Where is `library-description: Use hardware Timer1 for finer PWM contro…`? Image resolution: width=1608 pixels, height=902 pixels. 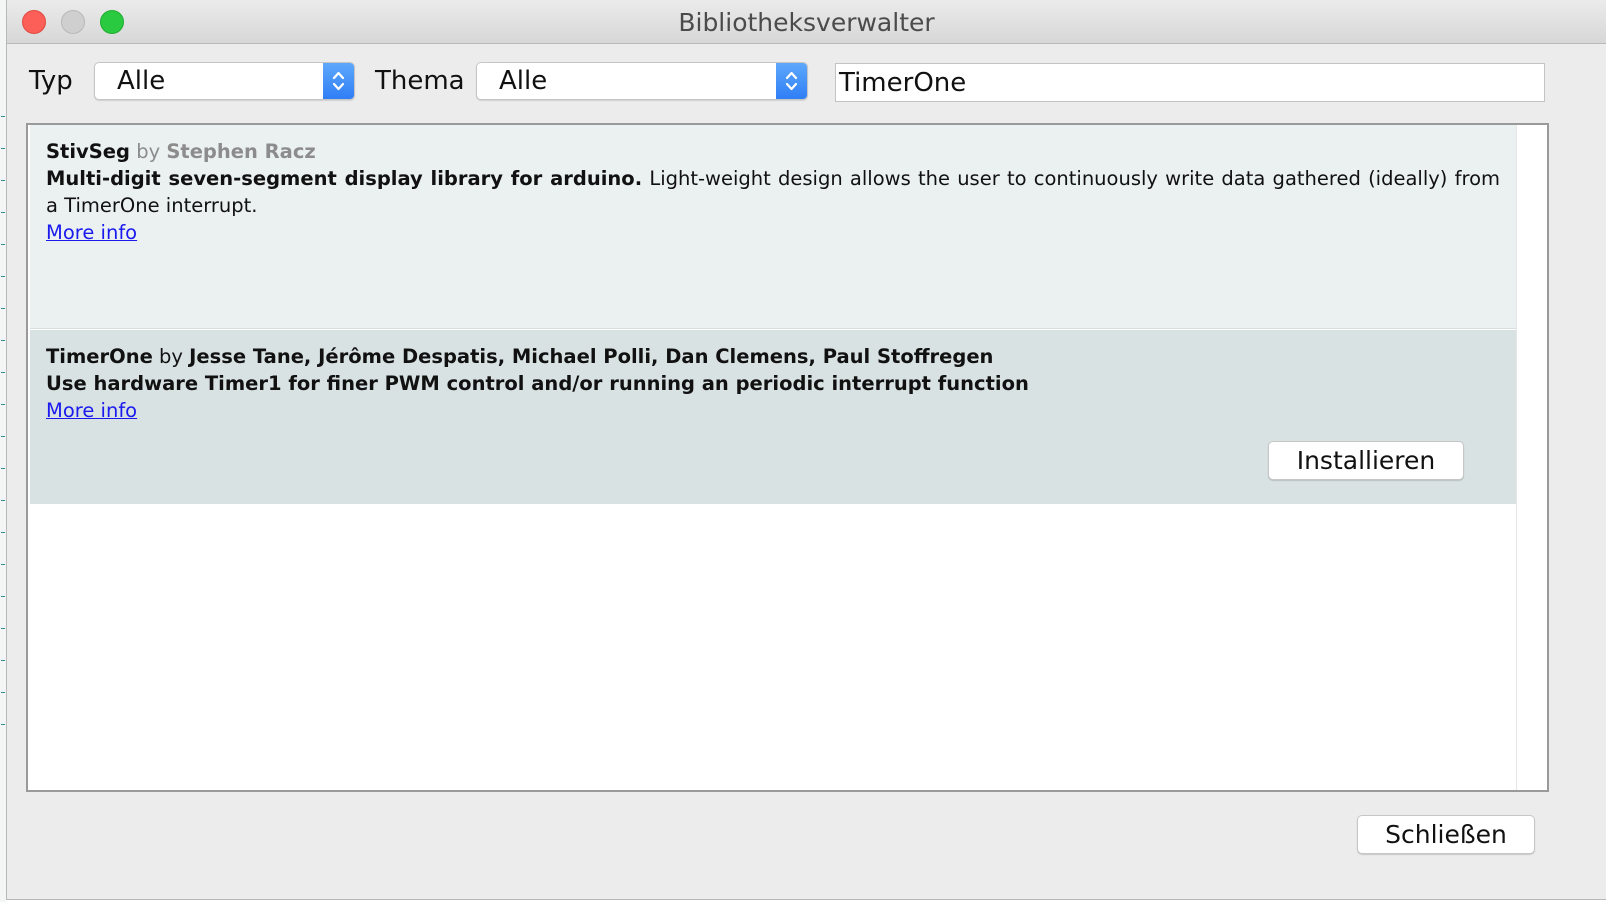
library-description: Use hardware Timer1 for finer PWM contro… is located at coordinates (773, 383).